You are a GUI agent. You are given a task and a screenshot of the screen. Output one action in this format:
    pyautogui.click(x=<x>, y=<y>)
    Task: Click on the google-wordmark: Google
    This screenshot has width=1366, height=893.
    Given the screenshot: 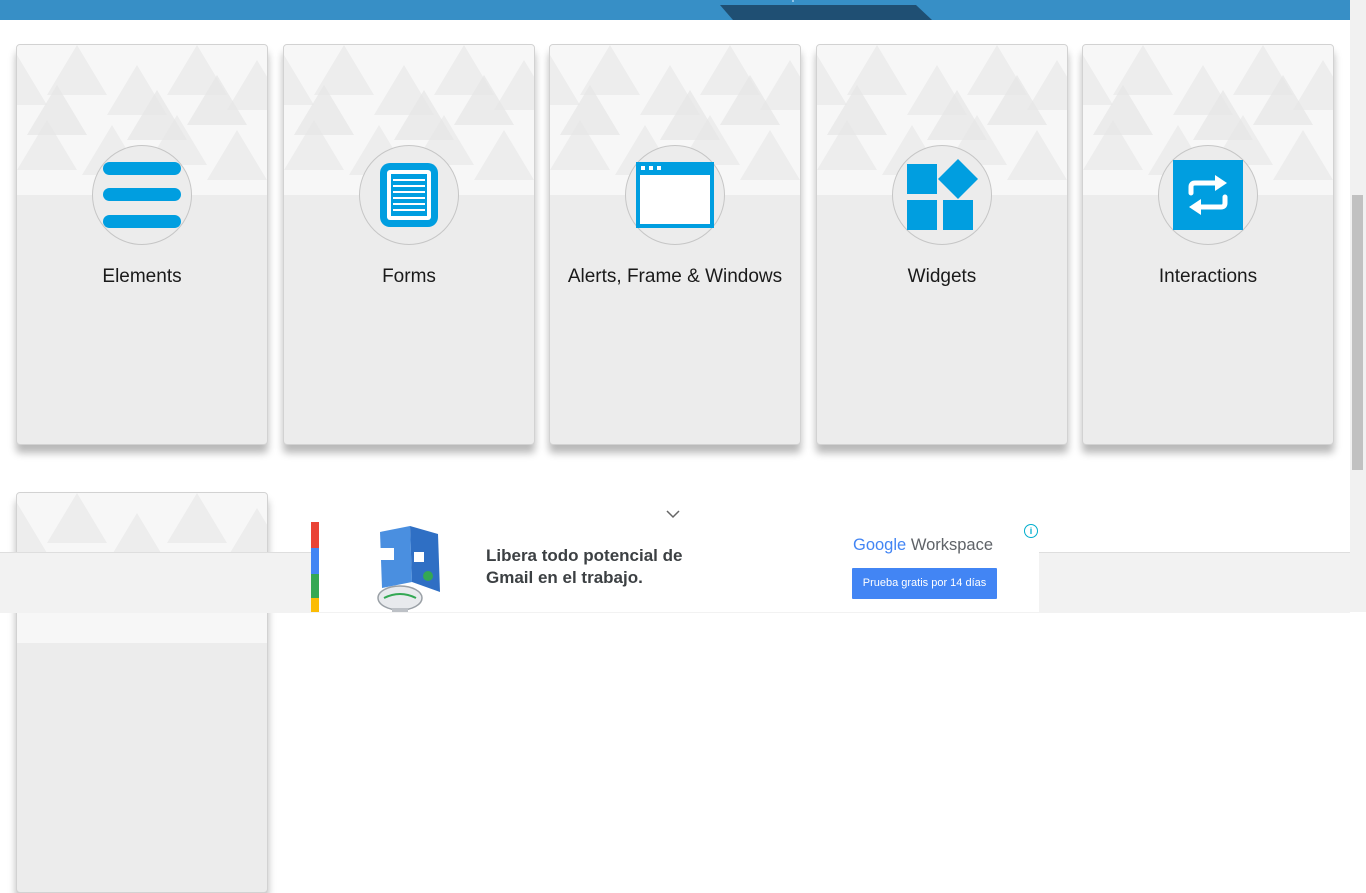 What is the action you would take?
    pyautogui.click(x=880, y=545)
    